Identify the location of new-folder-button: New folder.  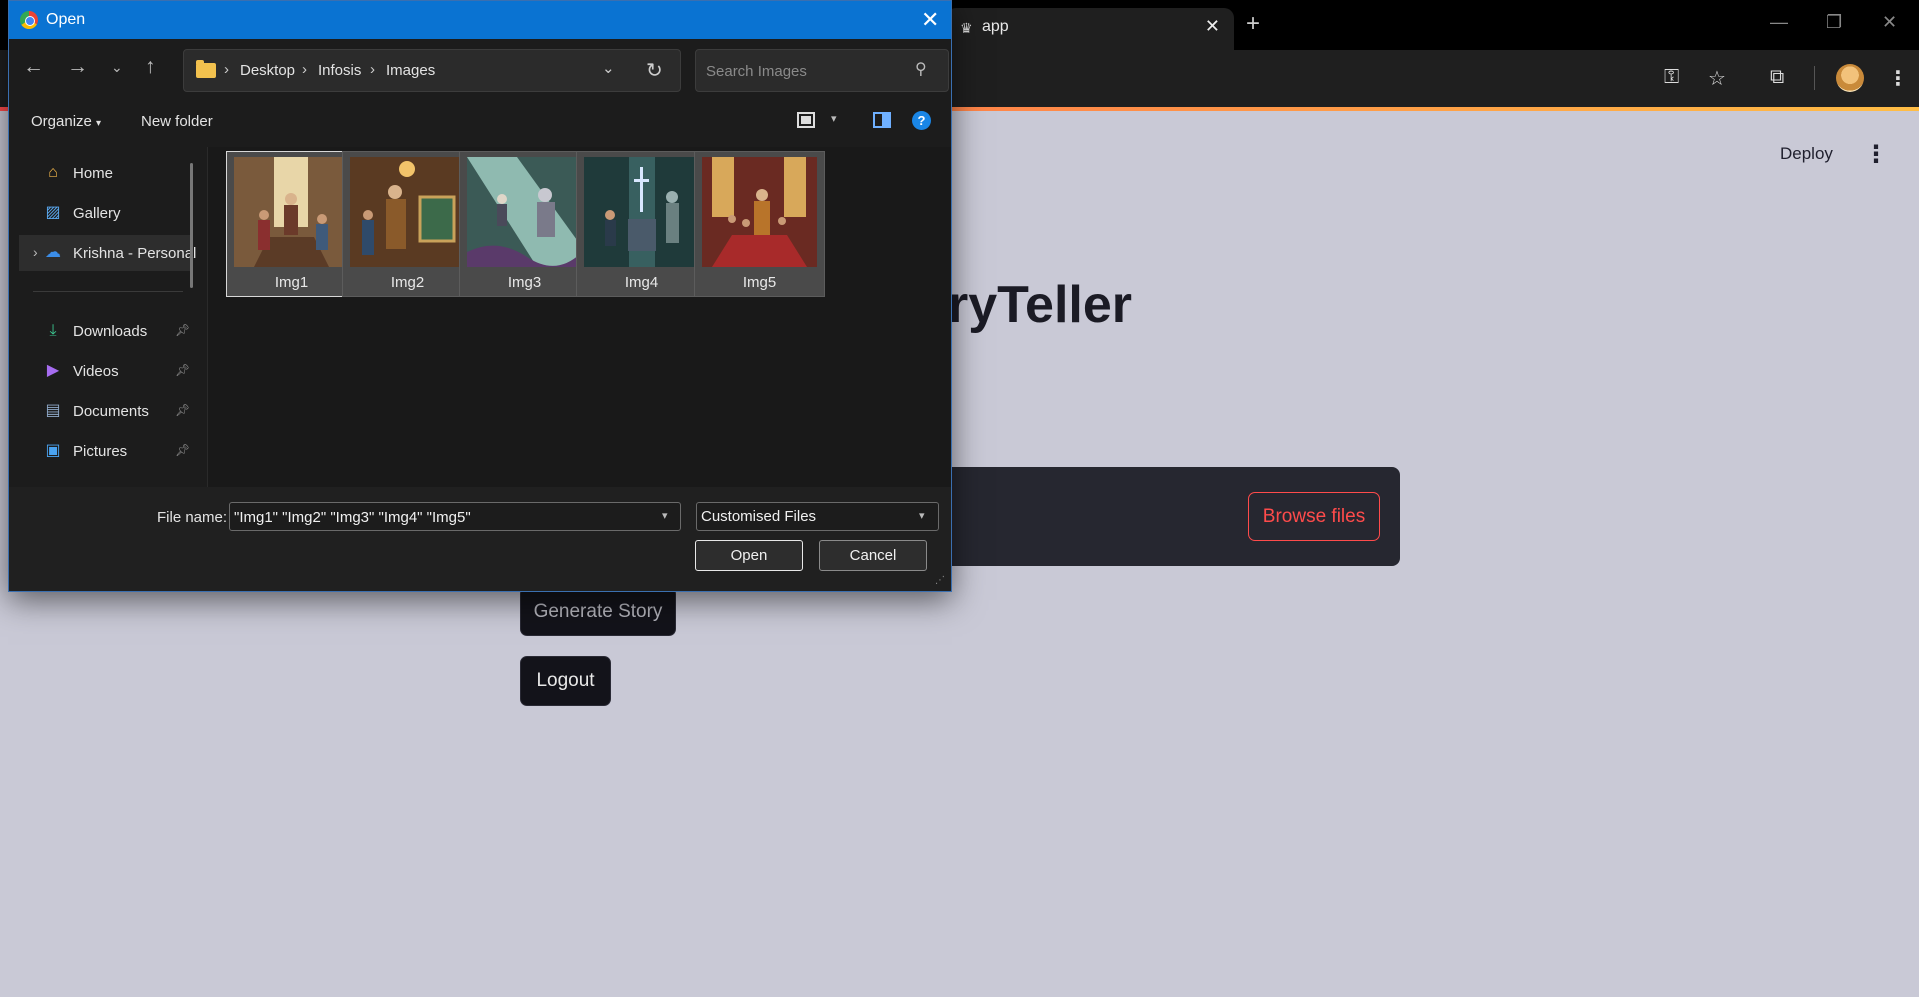
(177, 121).